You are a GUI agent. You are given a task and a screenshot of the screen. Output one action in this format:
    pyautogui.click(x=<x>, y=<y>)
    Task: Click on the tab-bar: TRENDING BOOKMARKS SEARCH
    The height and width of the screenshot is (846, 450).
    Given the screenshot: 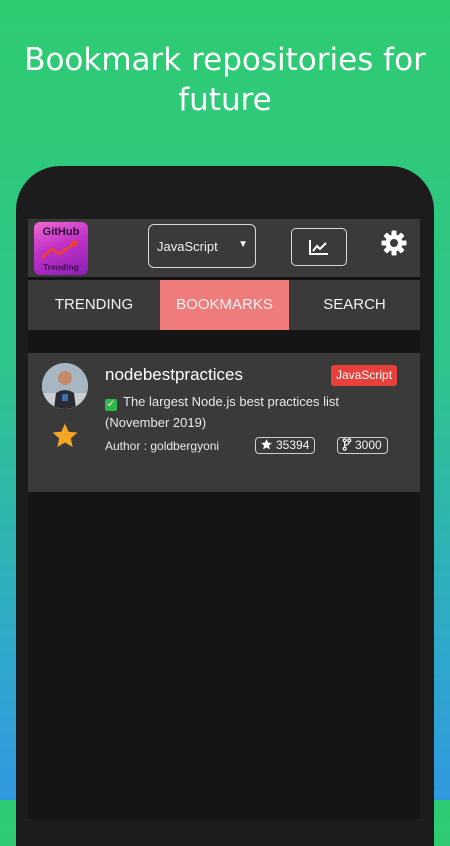 What is the action you would take?
    pyautogui.click(x=224, y=305)
    